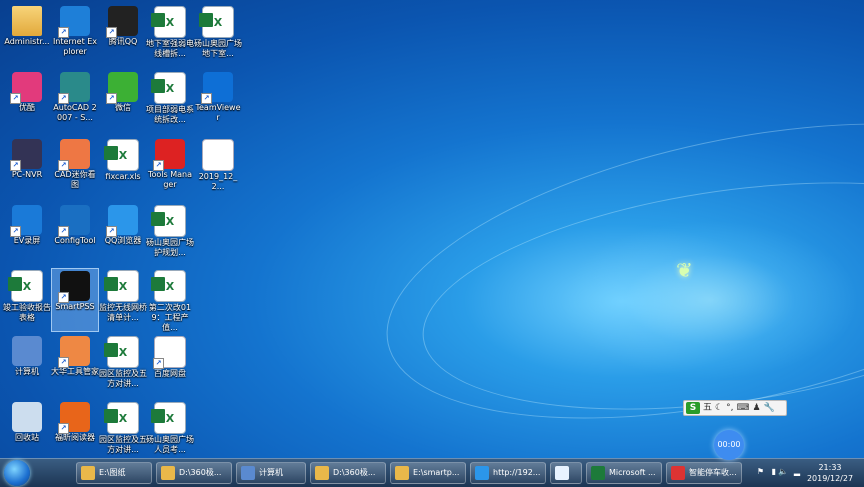 This screenshot has width=864, height=487. What do you see at coordinates (729, 408) in the screenshot?
I see `punctuation-icon: °,` at bounding box center [729, 408].